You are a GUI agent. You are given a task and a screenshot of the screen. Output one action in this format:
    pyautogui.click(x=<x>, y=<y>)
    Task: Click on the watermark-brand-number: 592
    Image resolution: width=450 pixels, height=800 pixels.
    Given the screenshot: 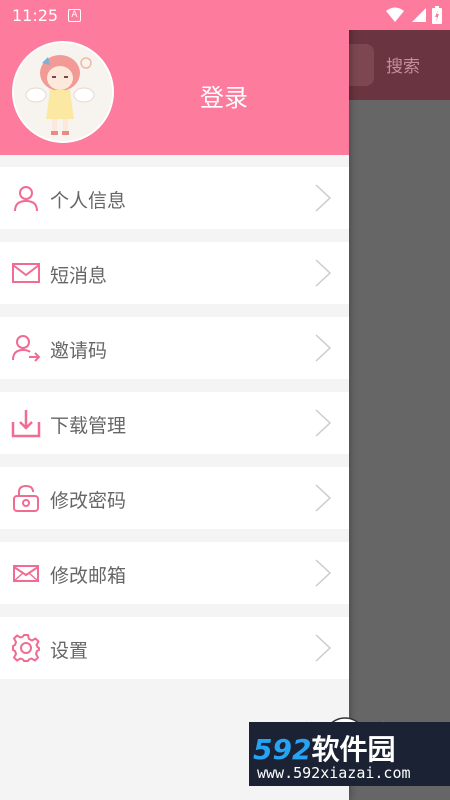 What is the action you would take?
    pyautogui.click(x=282, y=749)
    